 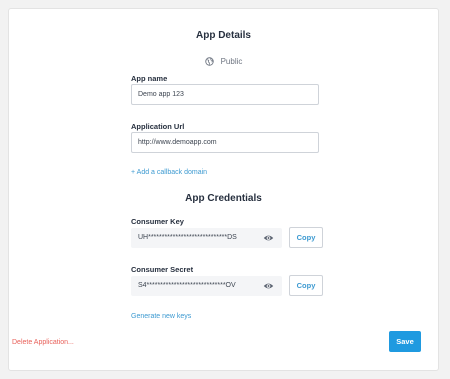 What do you see at coordinates (231, 61) in the screenshot?
I see `visibility-label: Public` at bounding box center [231, 61].